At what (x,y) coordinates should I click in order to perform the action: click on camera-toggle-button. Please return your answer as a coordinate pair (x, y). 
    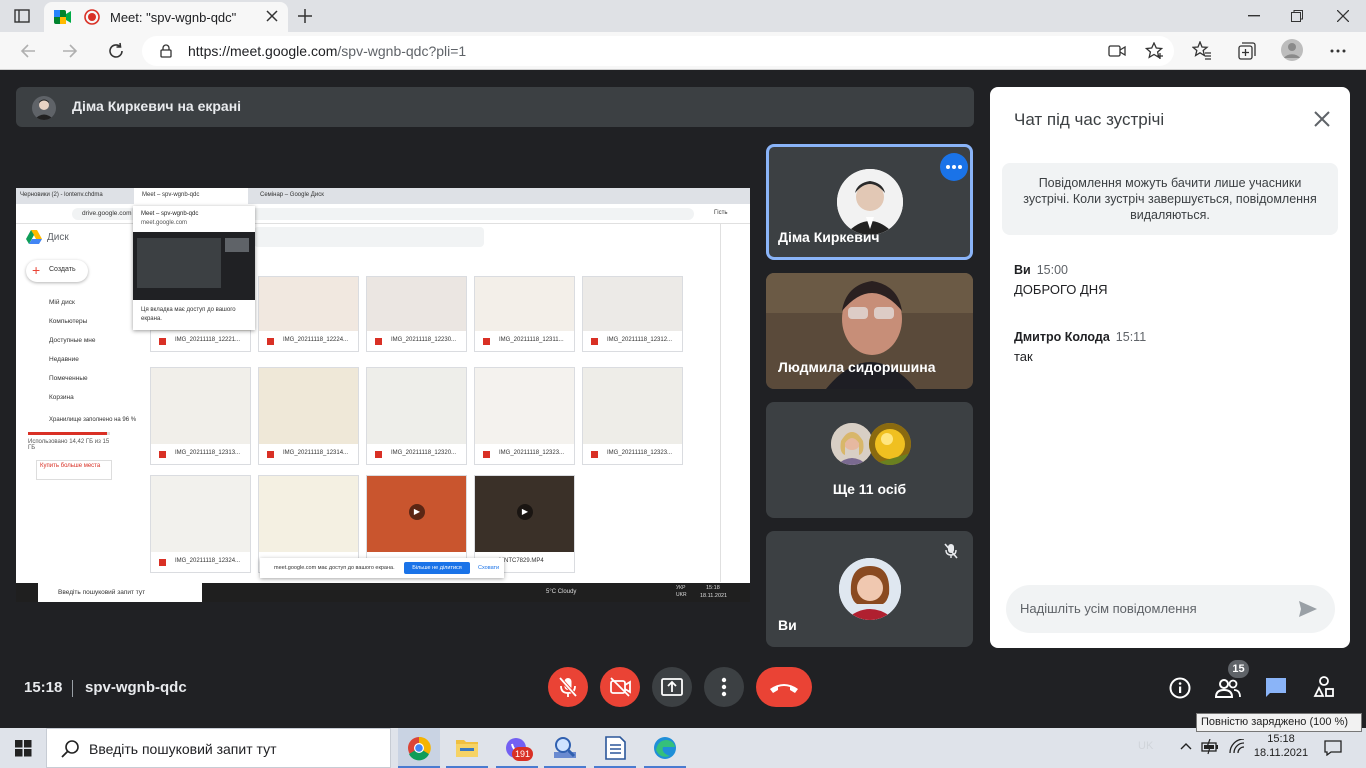
    Looking at the image, I should click on (620, 687).